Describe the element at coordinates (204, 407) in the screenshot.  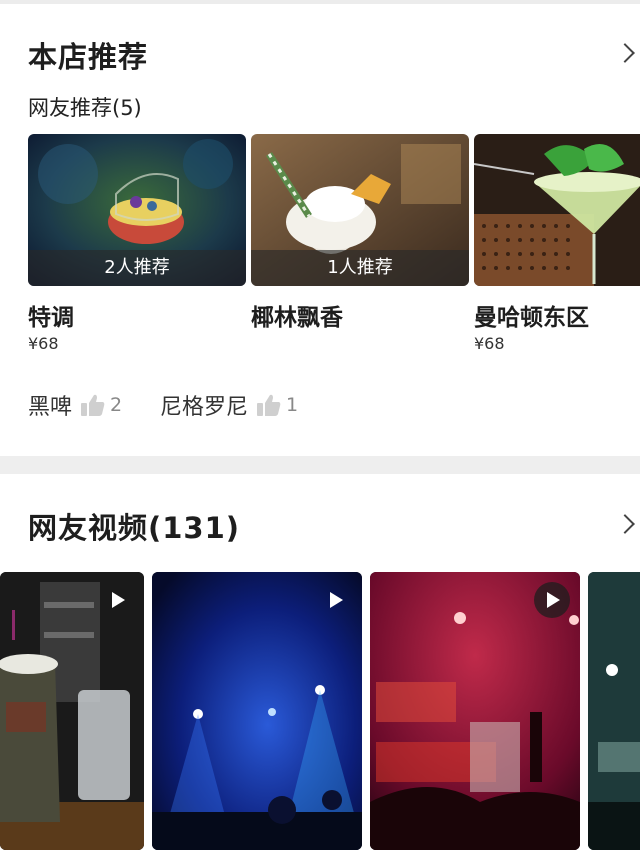
I see `tag-name: 尼格罗尼` at that location.